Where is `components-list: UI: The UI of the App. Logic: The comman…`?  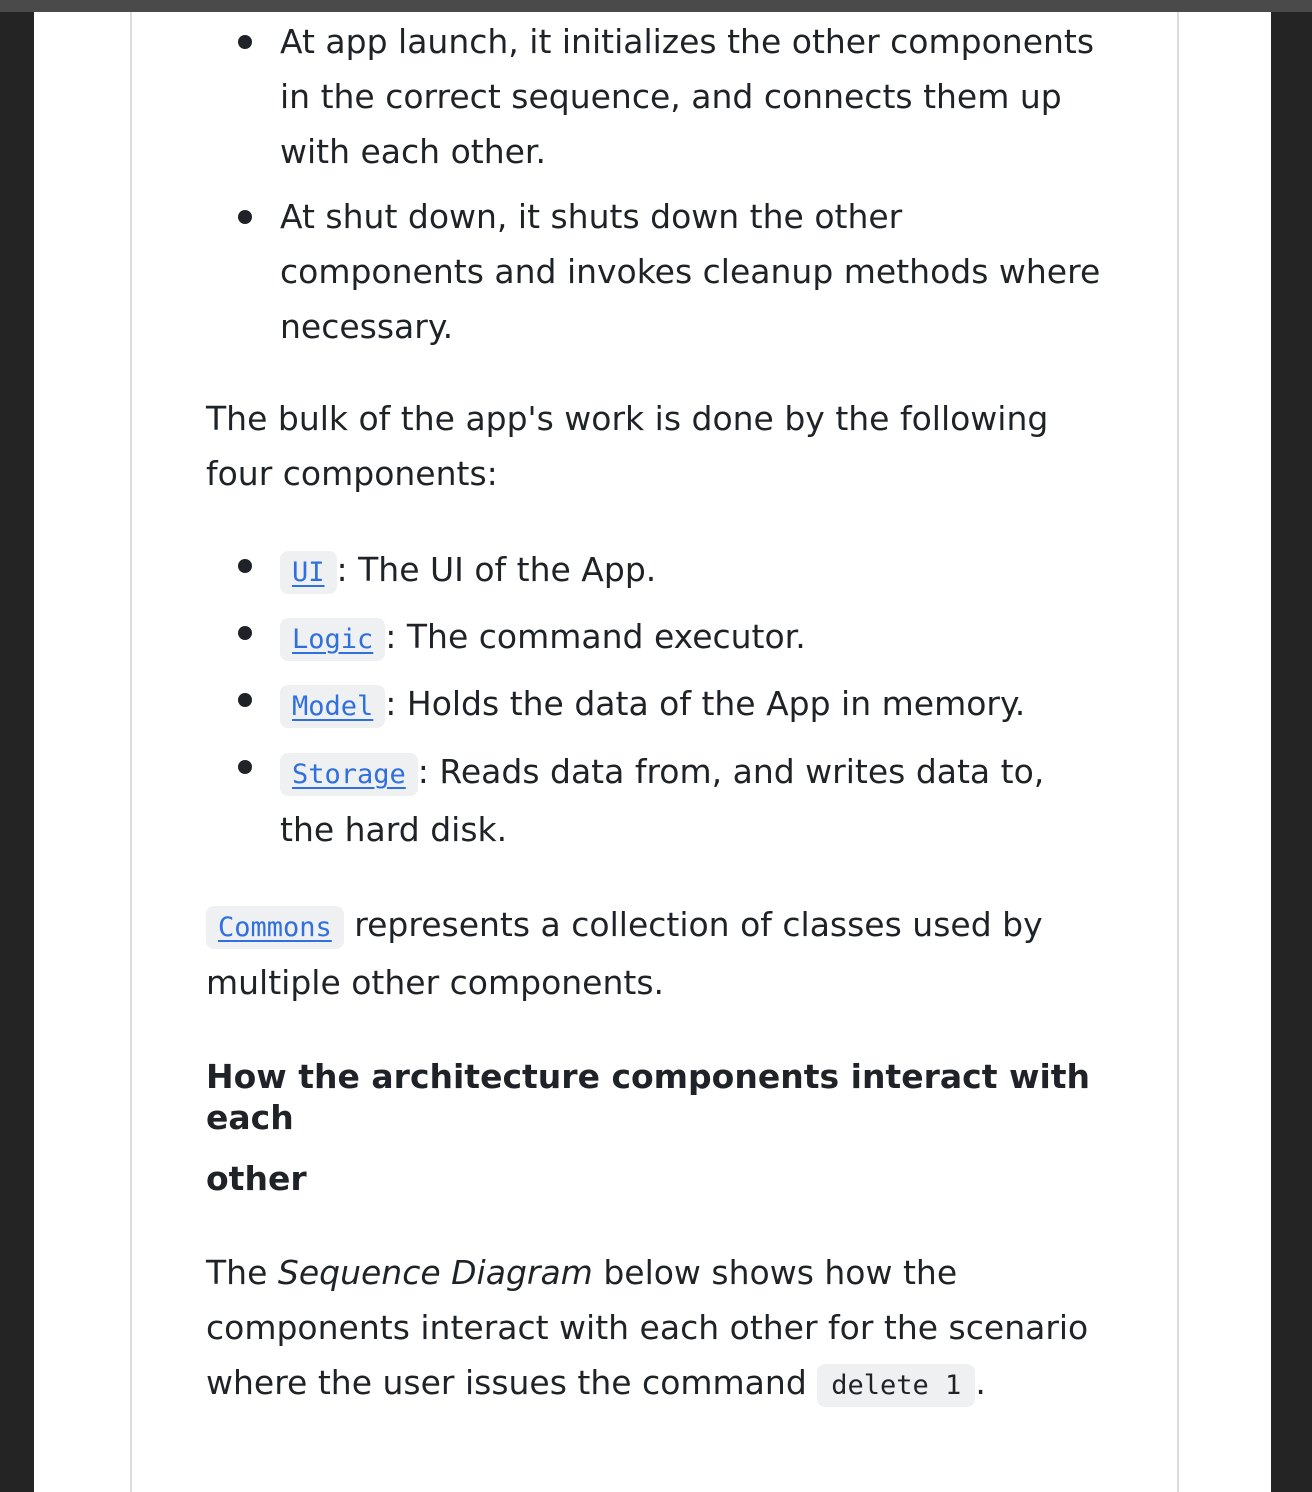 components-list: UI: The UI of the App. Logic: The comman… is located at coordinates (656, 697).